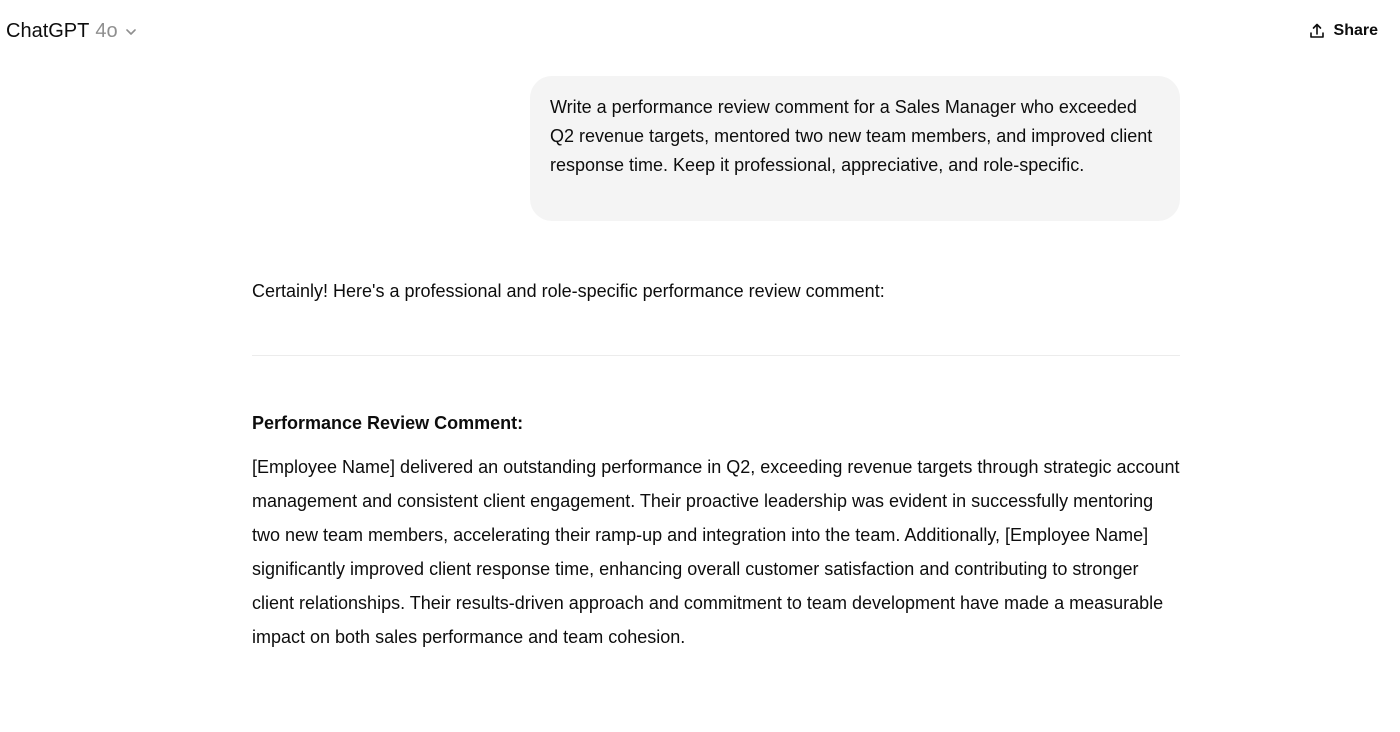  What do you see at coordinates (388, 423) in the screenshot?
I see `section-heading: Performance Review Comment:` at bounding box center [388, 423].